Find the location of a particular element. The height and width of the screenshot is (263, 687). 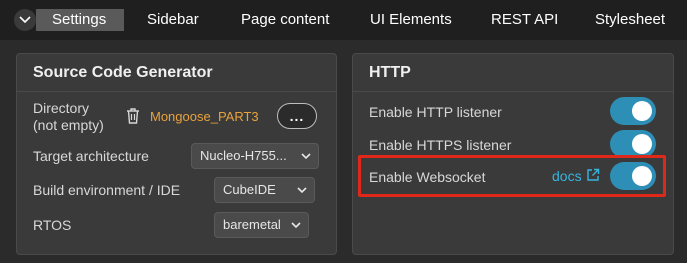

rtos-value: baremetal is located at coordinates (252, 224).